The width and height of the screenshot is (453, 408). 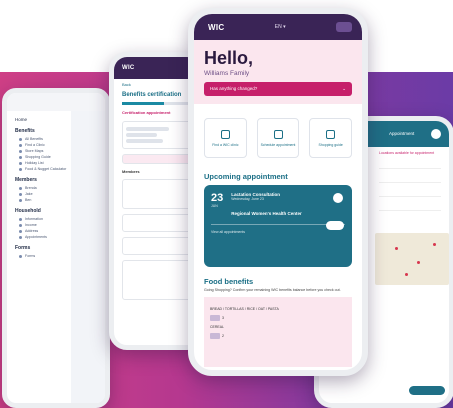 What do you see at coordinates (344, 88) in the screenshot?
I see `chevron-down-icon: ⌄` at bounding box center [344, 88].